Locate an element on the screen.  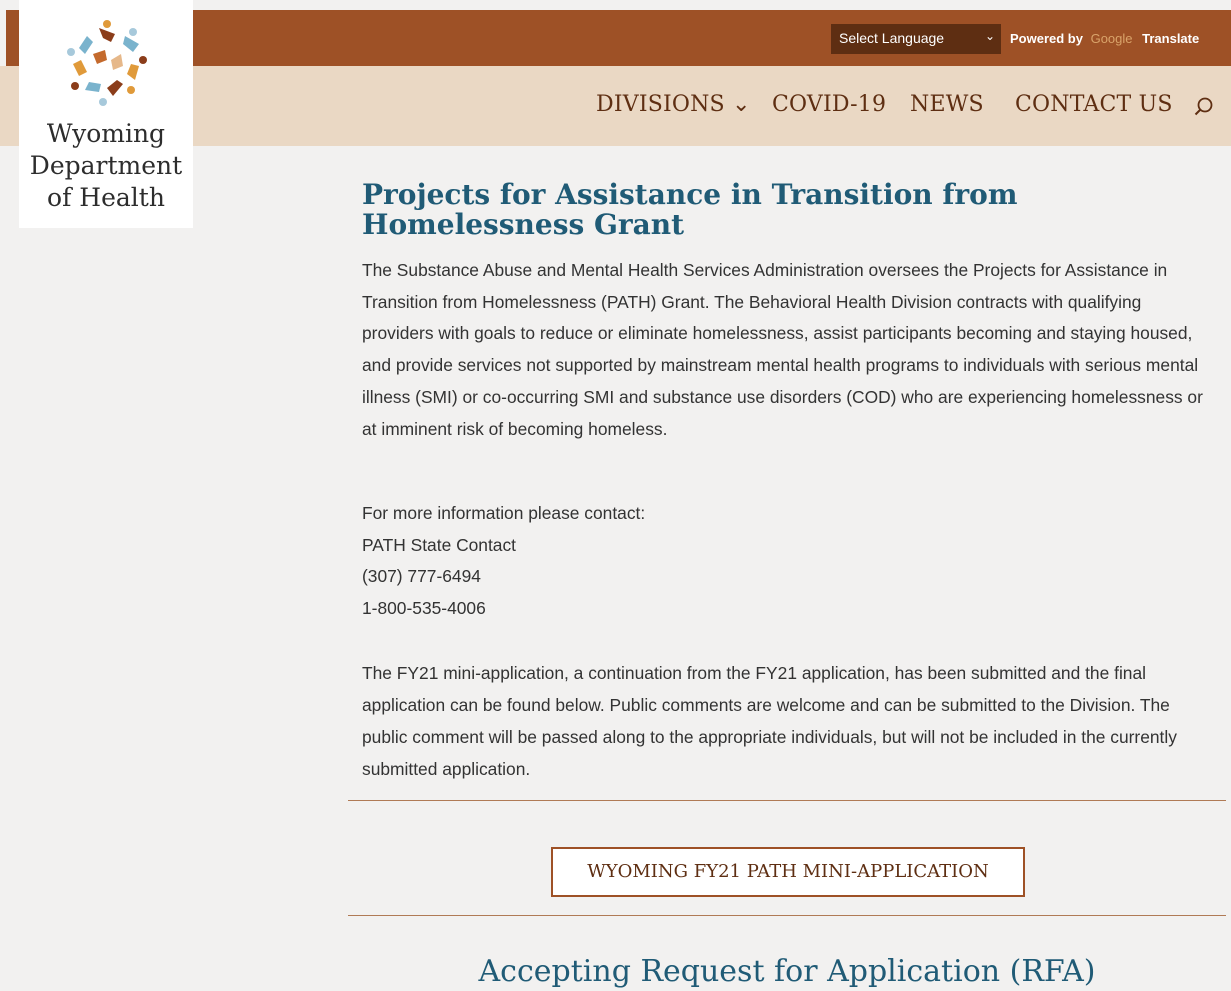
language-select: Select Language ⌄ is located at coordinates (916, 39).